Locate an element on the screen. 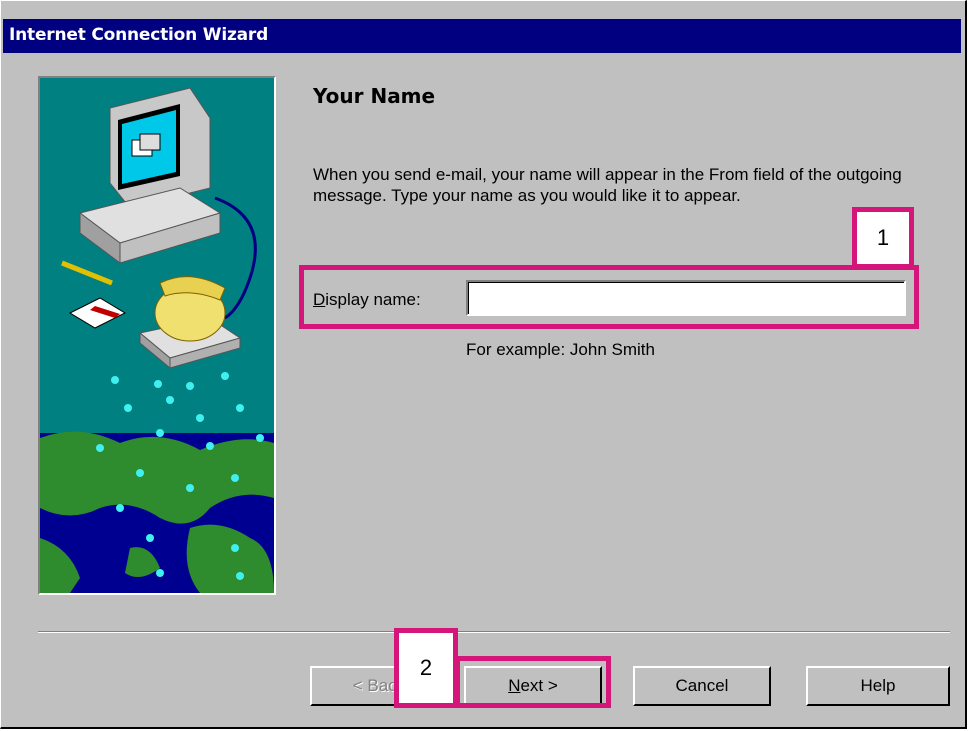 Image resolution: width=969 pixels, height=731 pixels. example-hint: For example: John Smith is located at coordinates (560, 349).